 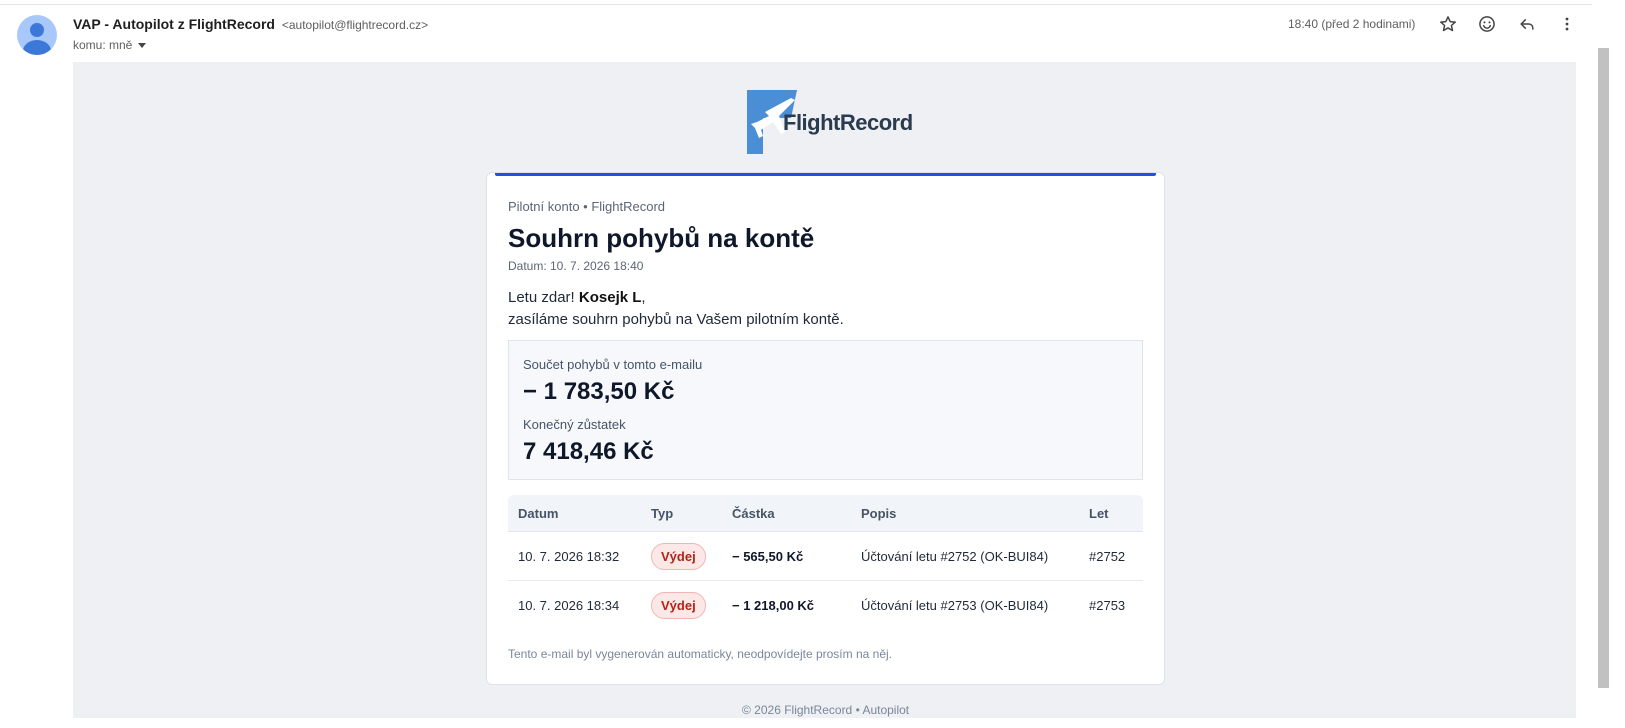 I want to click on balance-label: Konečný zůstatek, so click(x=574, y=424).